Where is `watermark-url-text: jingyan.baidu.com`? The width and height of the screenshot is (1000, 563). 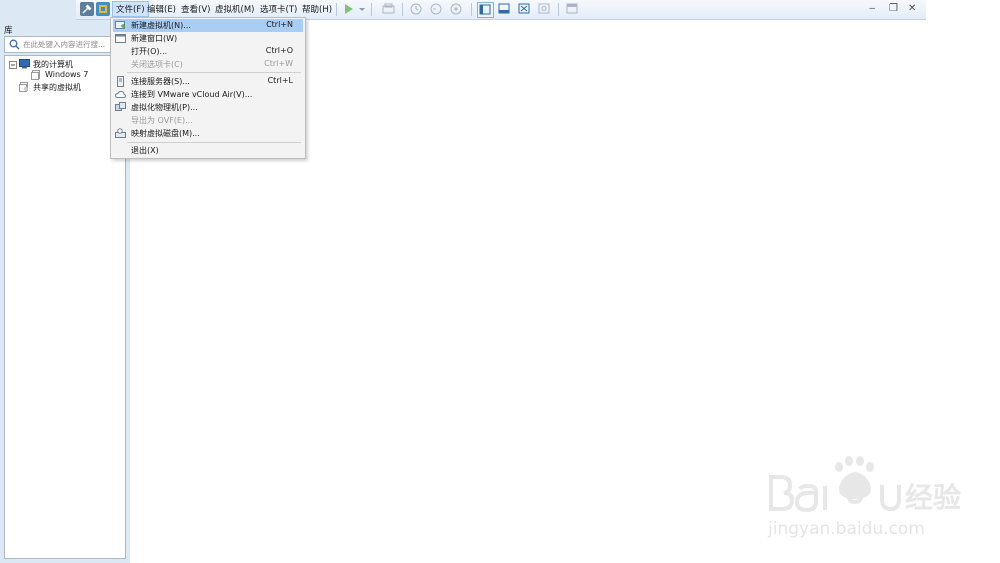
watermark-url-text: jingyan.baidu.com is located at coordinates (846, 529).